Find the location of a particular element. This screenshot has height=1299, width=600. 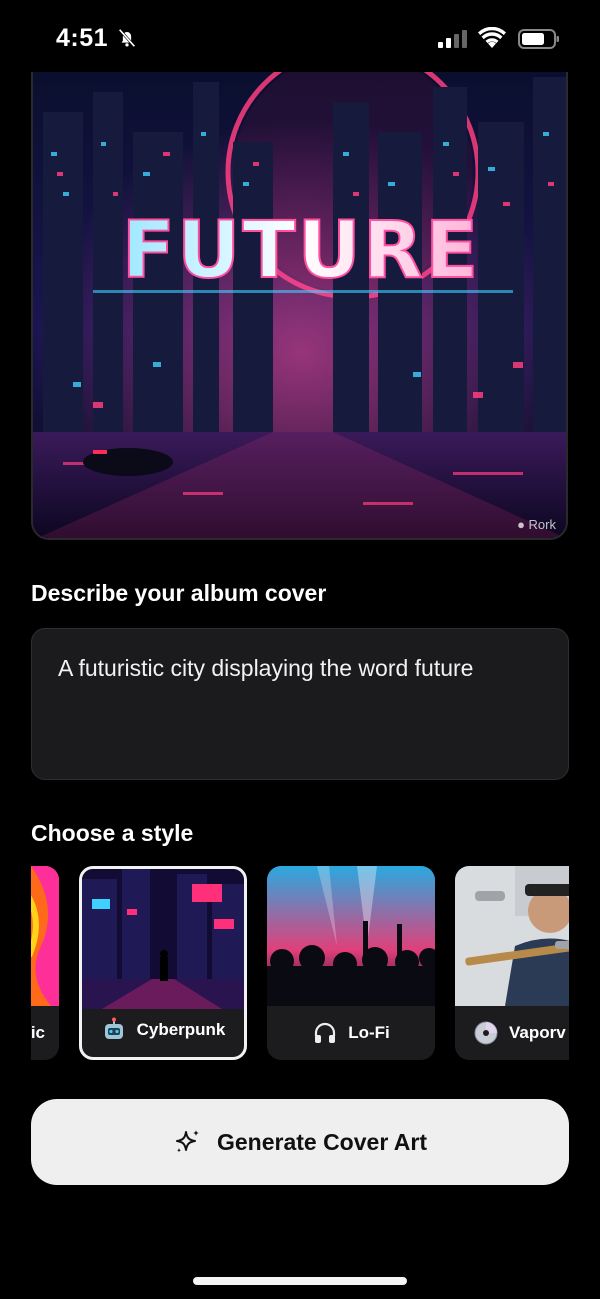

battery-icon is located at coordinates (538, 39).